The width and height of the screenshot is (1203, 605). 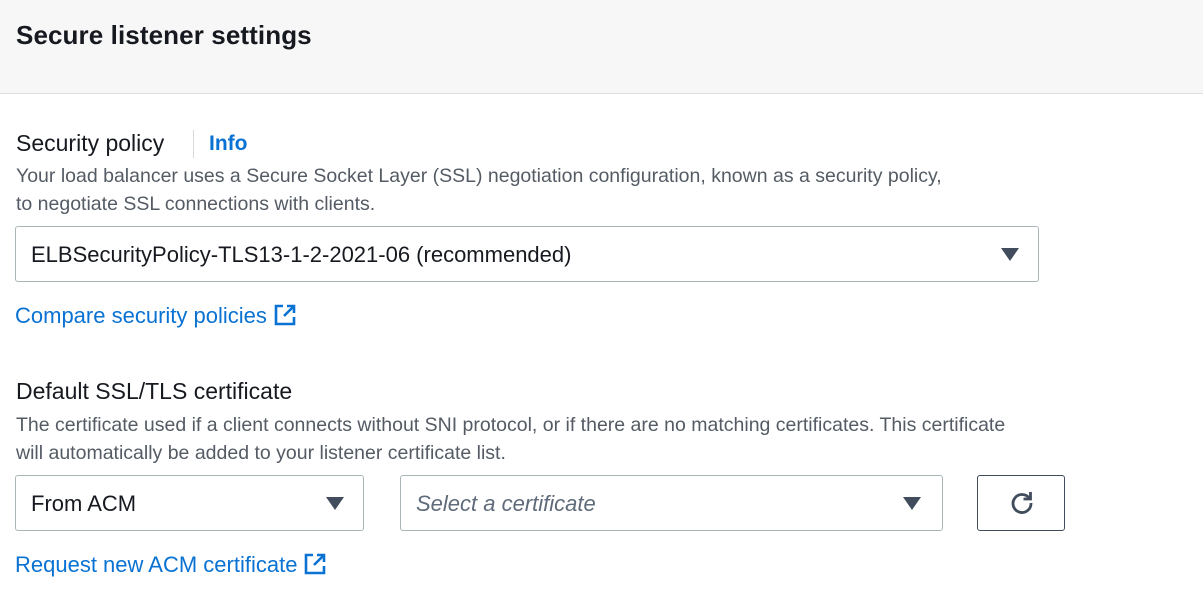 I want to click on info-separator, so click(x=193, y=144).